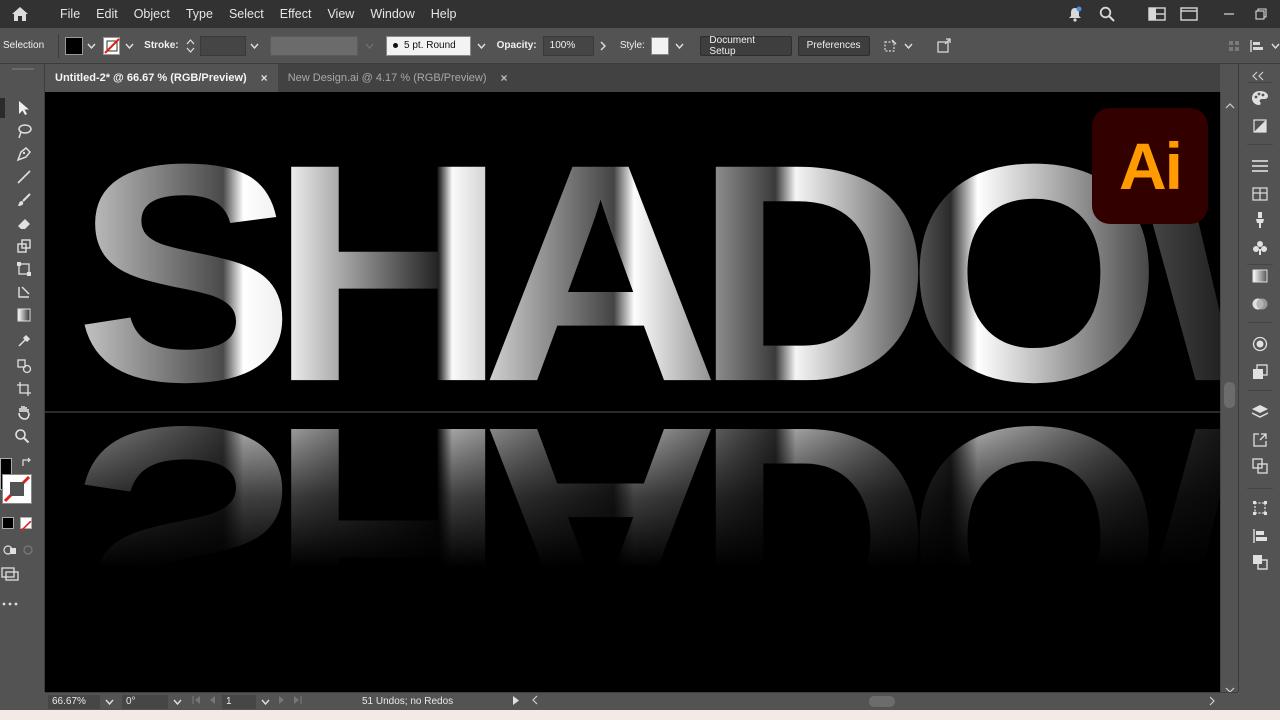 The height and width of the screenshot is (720, 1280). I want to click on transform-panel-icon, so click(1260, 508).